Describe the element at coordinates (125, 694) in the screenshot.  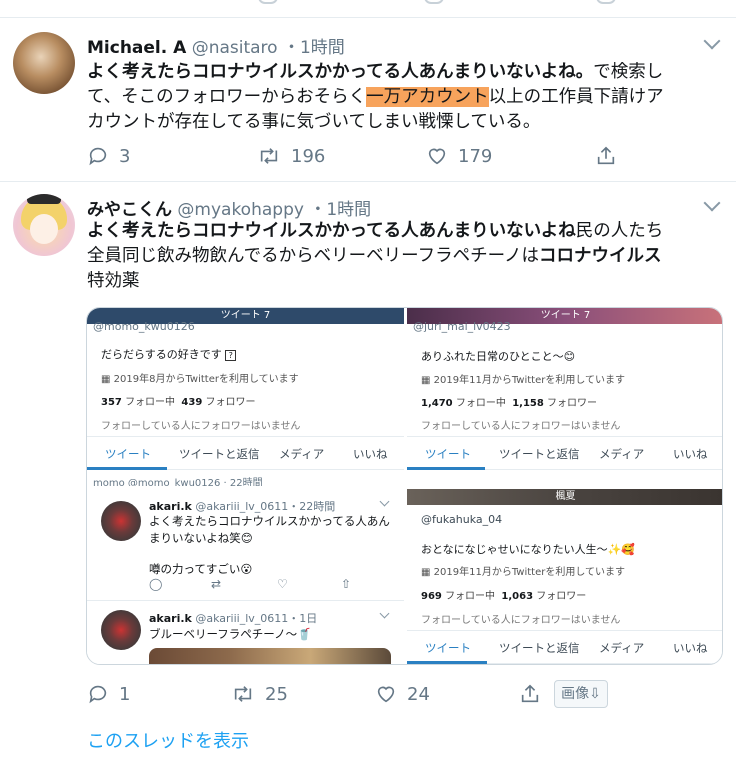
I see `reply-count: 1` at that location.